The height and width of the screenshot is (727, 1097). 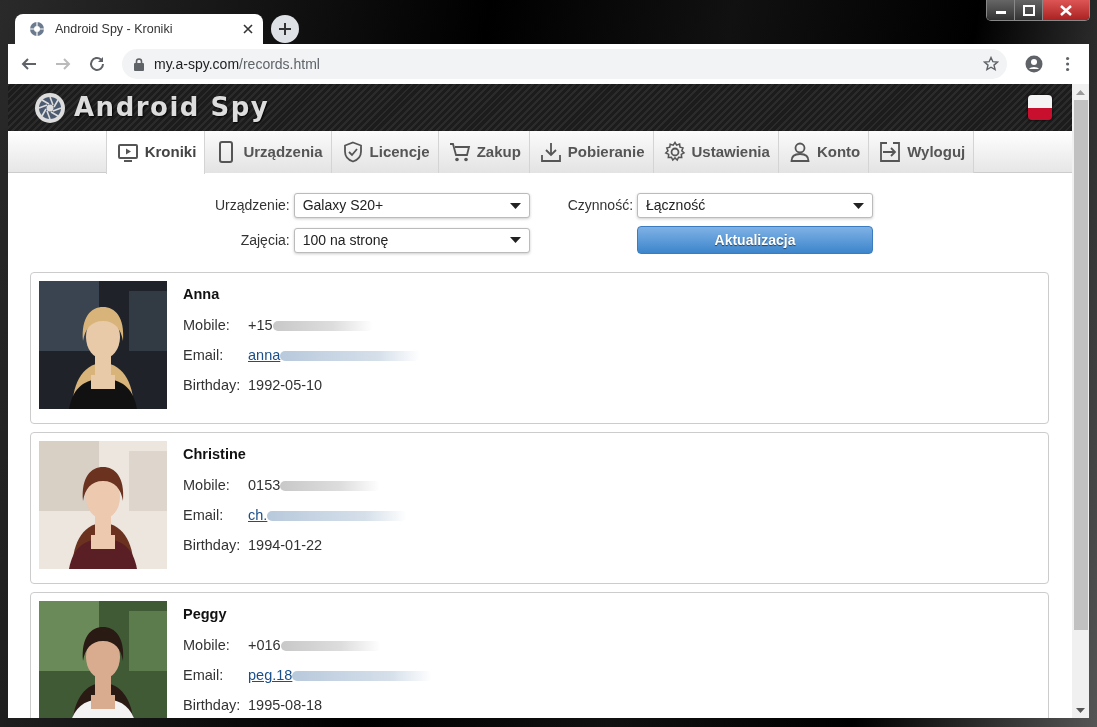 I want to click on new-tab-button, so click(x=285, y=29).